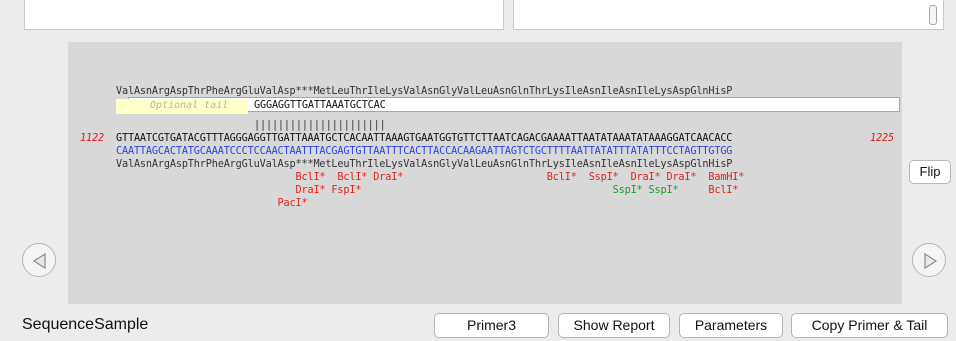 The width and height of the screenshot is (956, 341). What do you see at coordinates (882, 138) in the screenshot?
I see `end-position: 1225` at bounding box center [882, 138].